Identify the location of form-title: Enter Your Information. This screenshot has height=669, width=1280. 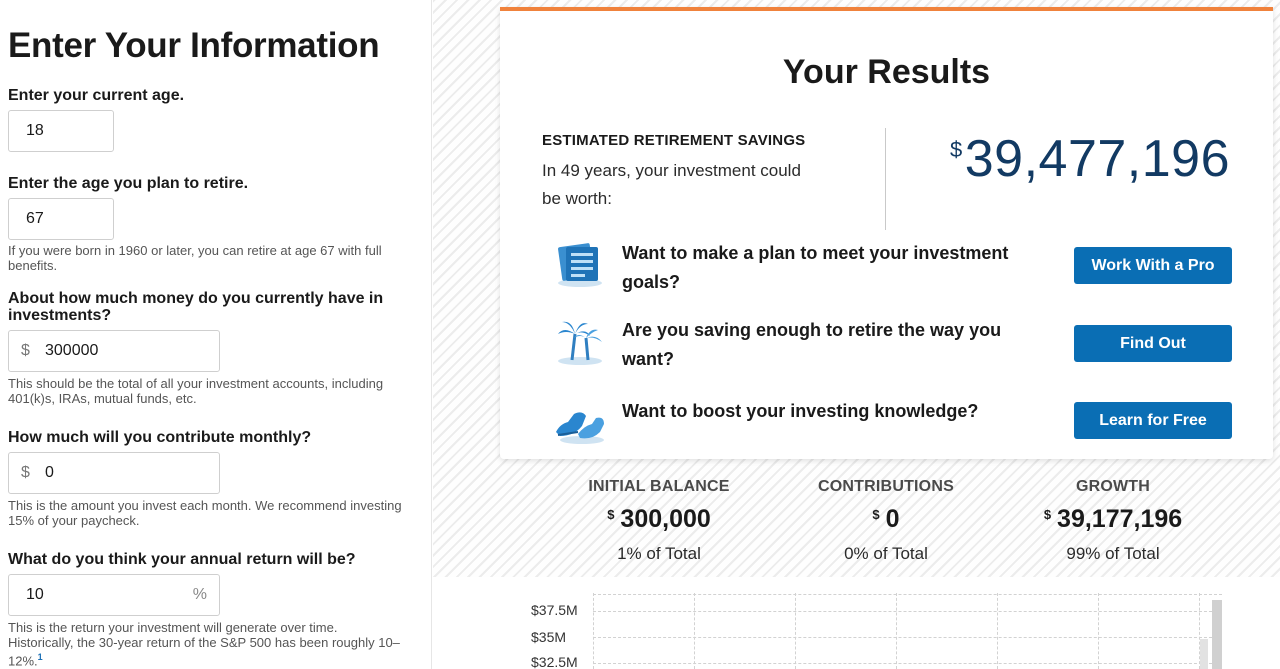
(194, 45).